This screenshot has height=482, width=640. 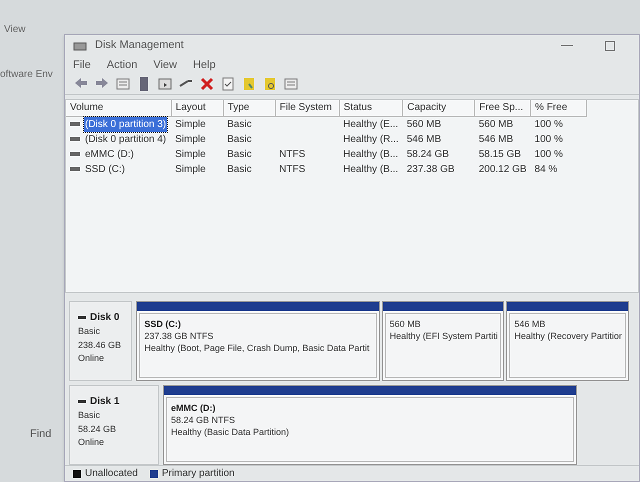 I want to click on minimize-button, so click(x=567, y=45).